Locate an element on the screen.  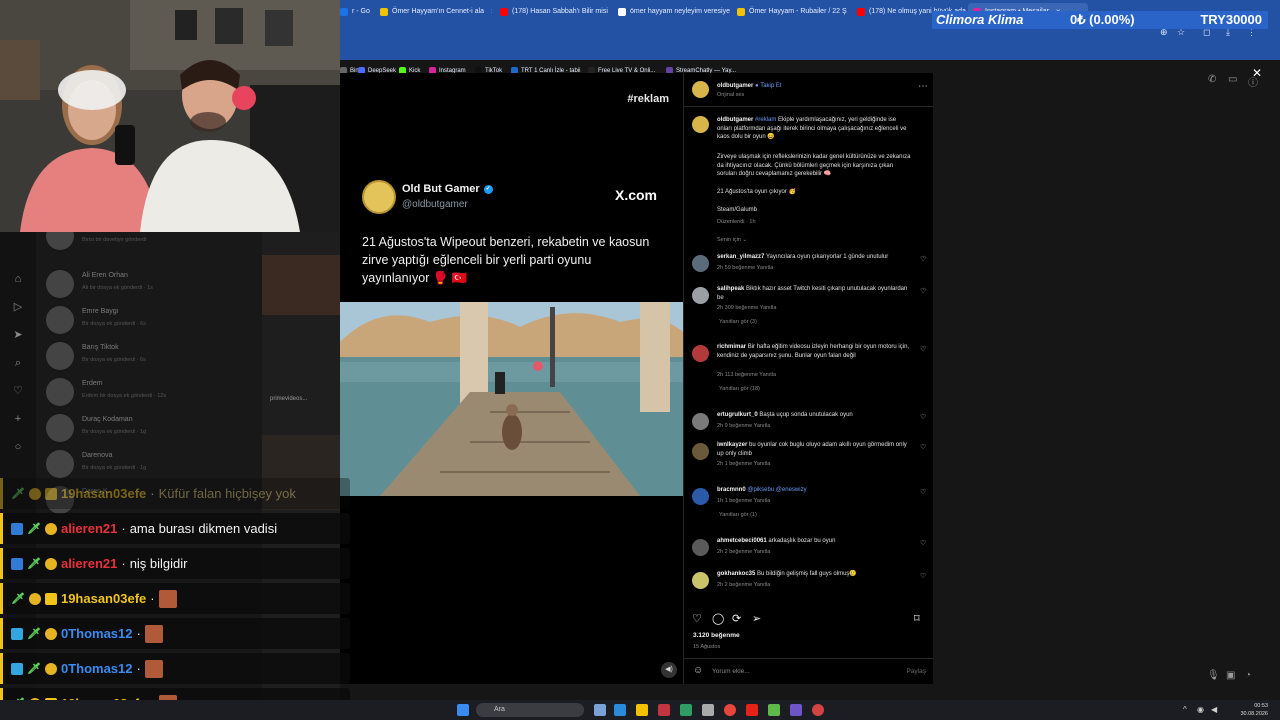
like-icon: ♡ is located at coordinates (697, 618).